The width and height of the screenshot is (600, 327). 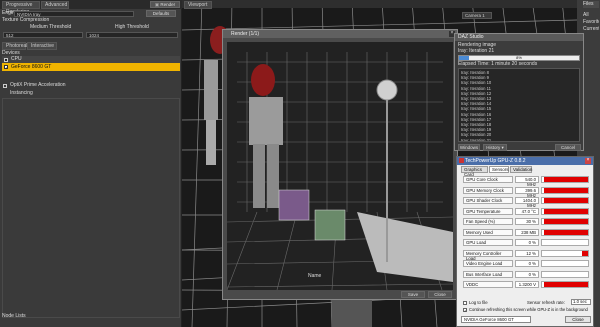 What do you see at coordinates (527, 192) in the screenshot?
I see `sensor-value: 399.6 MHz` at bounding box center [527, 192].